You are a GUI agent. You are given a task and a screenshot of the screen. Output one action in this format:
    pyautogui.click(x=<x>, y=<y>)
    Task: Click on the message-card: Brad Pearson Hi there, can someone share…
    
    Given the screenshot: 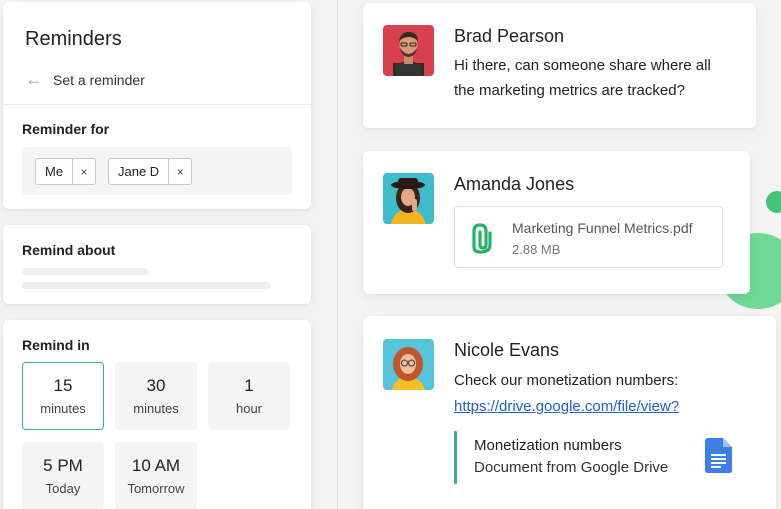 What is the action you would take?
    pyautogui.click(x=559, y=65)
    